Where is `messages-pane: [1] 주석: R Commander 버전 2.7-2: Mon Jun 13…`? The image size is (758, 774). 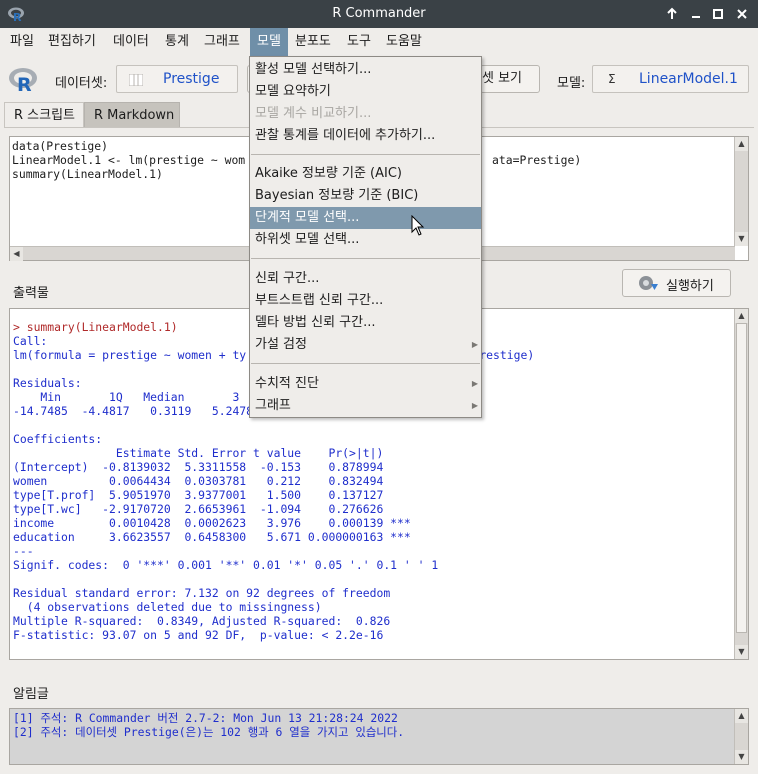 messages-pane: [1] 주석: R Commander 버전 2.7-2: Mon Jun 13… is located at coordinates (379, 736).